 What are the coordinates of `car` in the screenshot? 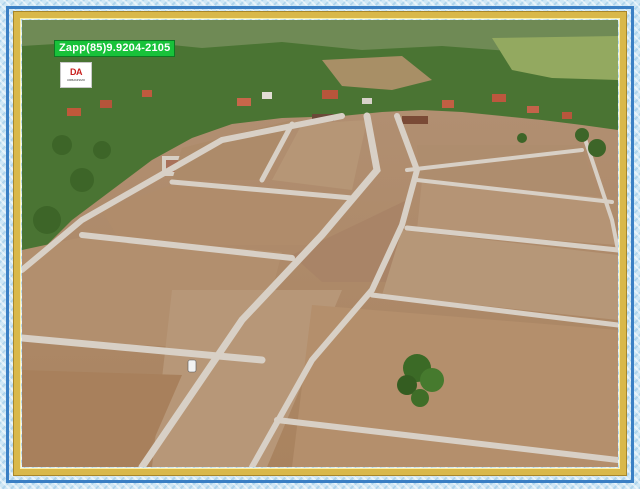 It's located at (192, 366).